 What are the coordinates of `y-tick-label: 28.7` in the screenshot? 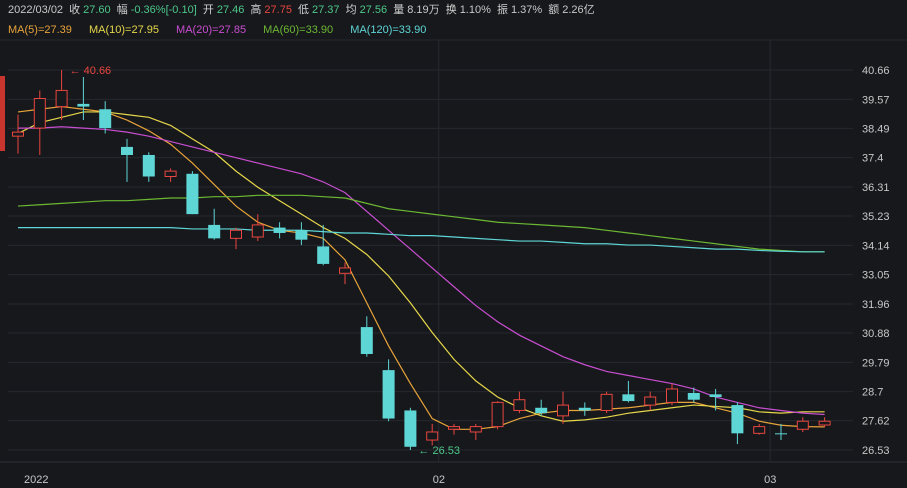 It's located at (872, 393).